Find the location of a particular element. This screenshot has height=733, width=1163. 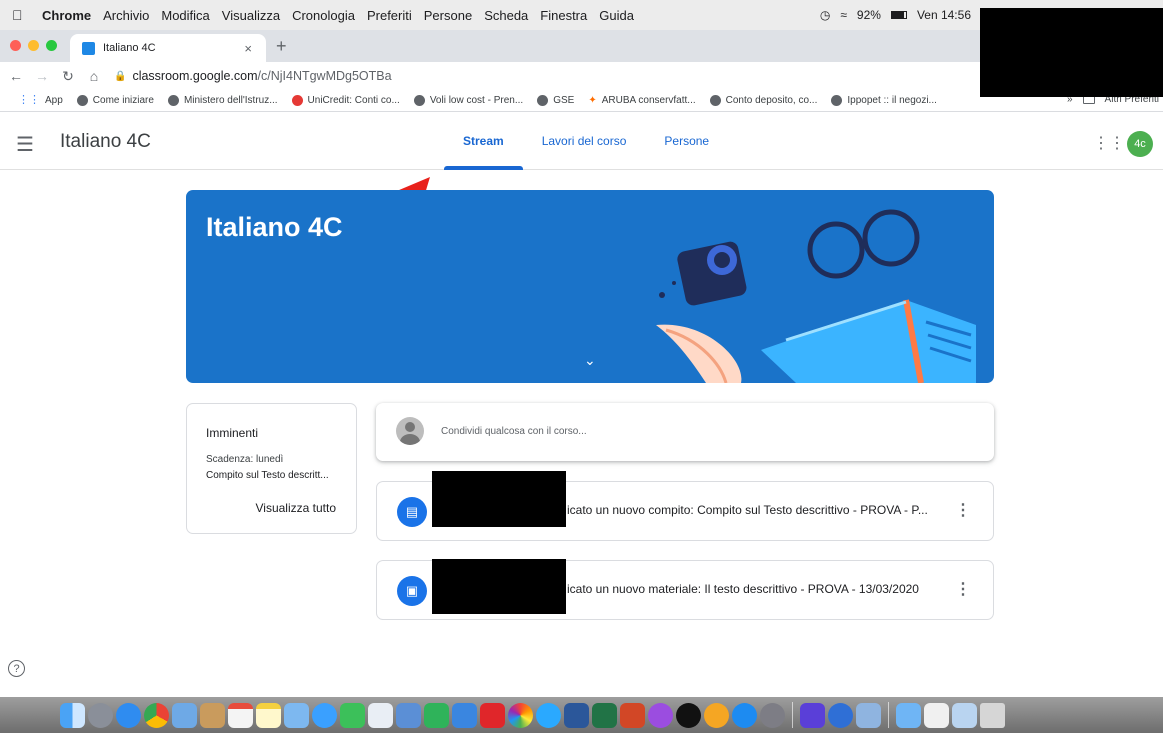

contacts-icon is located at coordinates (212, 715).